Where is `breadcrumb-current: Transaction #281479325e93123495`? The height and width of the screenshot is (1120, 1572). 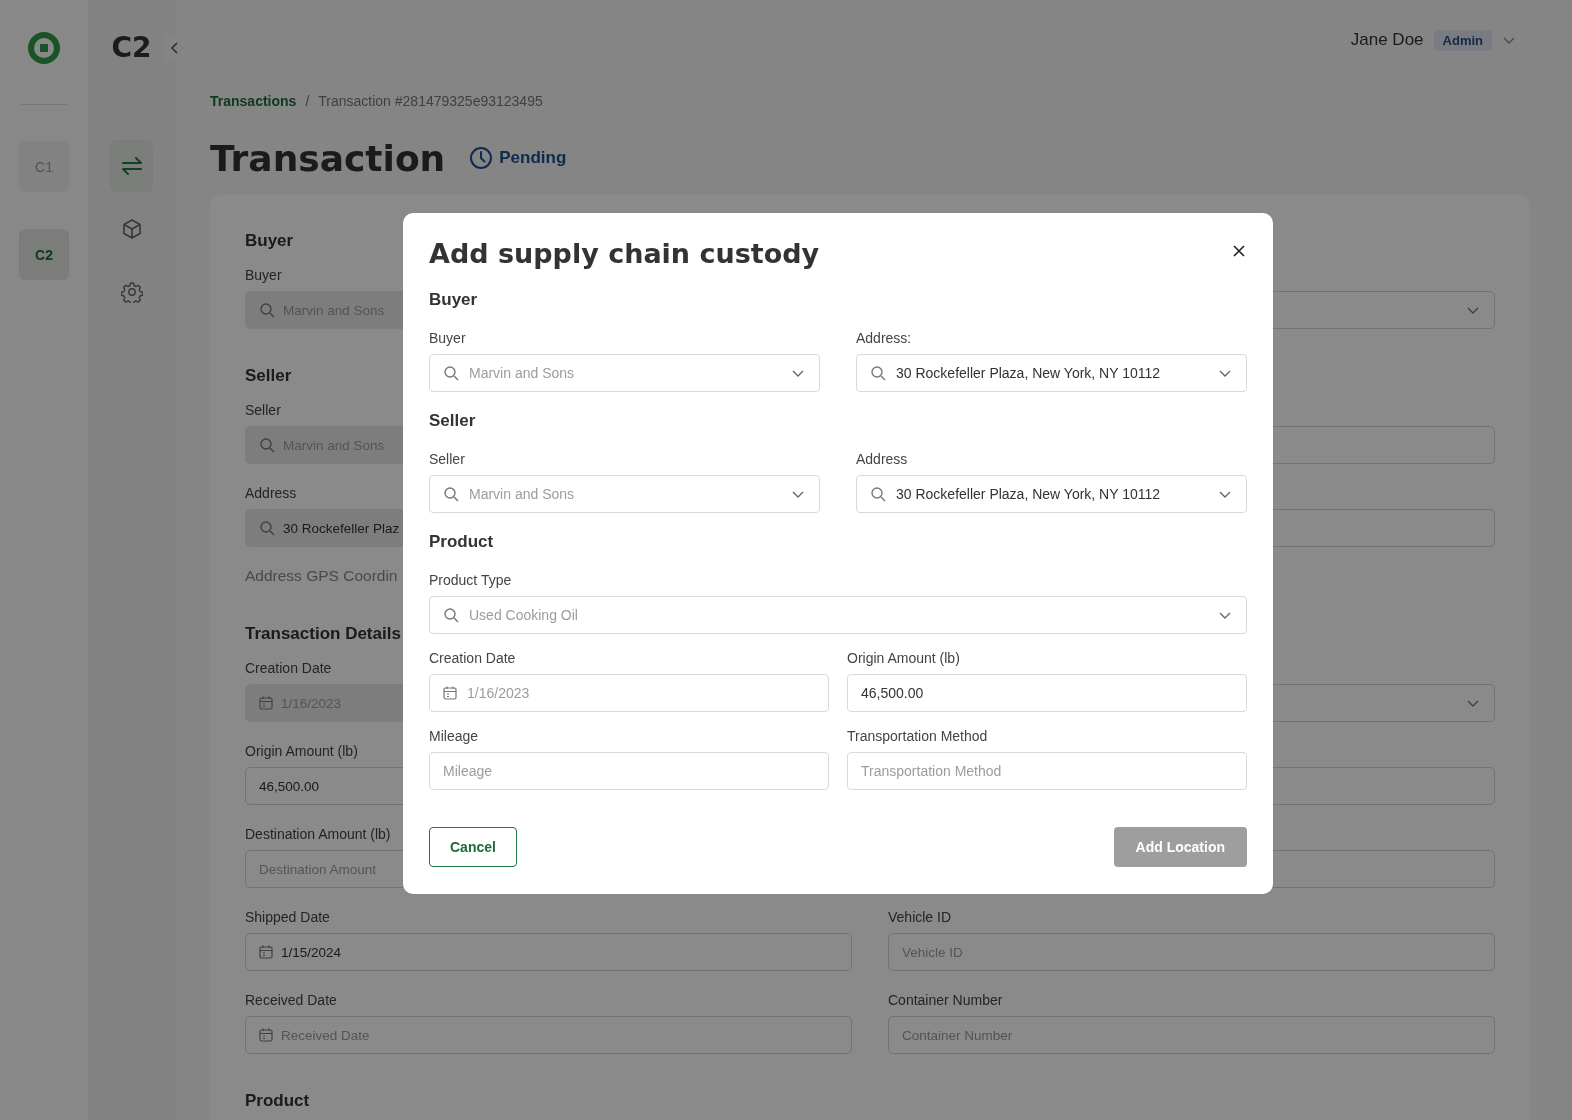
breadcrumb-current: Transaction #281479325e93123495 is located at coordinates (430, 101).